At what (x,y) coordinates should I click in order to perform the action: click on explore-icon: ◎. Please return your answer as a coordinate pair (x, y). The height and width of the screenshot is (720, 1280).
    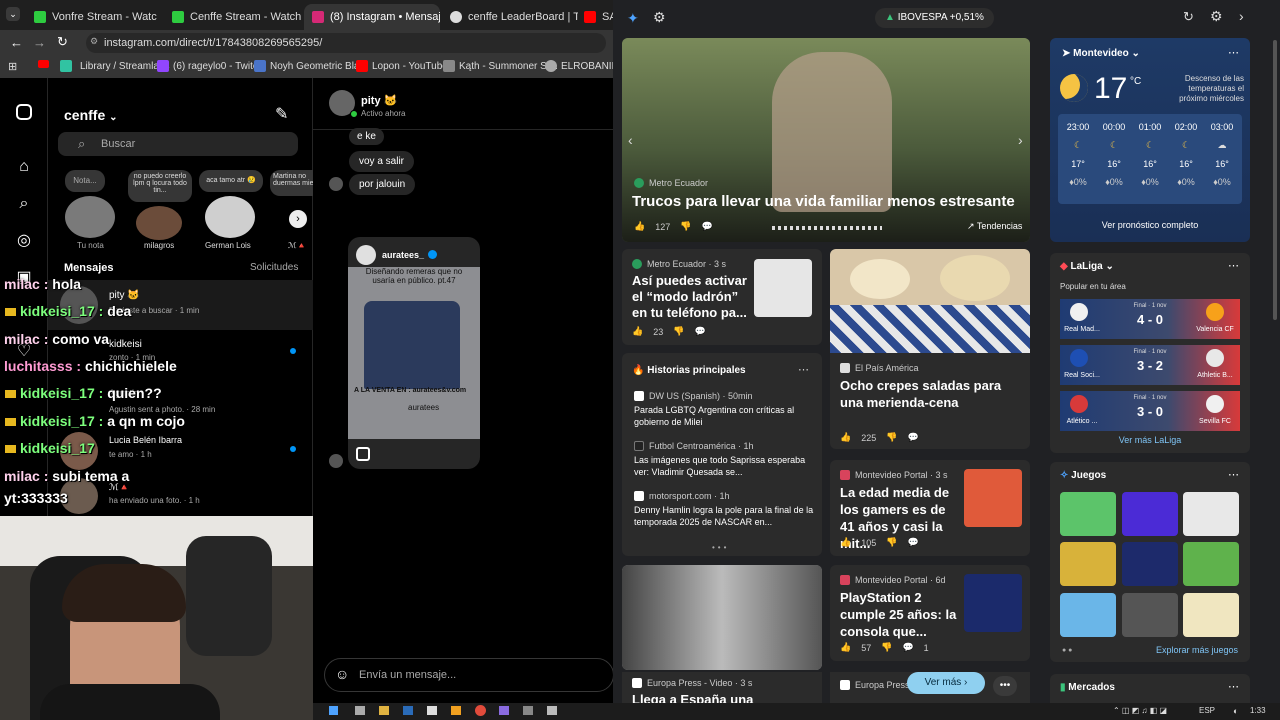
    Looking at the image, I should click on (24, 241).